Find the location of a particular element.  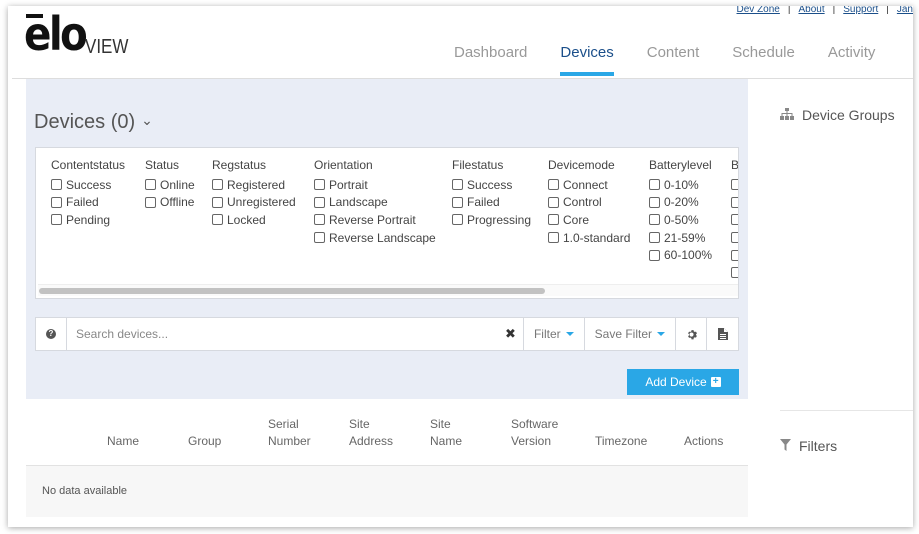

filter-option: 60-100% is located at coordinates (680, 255).